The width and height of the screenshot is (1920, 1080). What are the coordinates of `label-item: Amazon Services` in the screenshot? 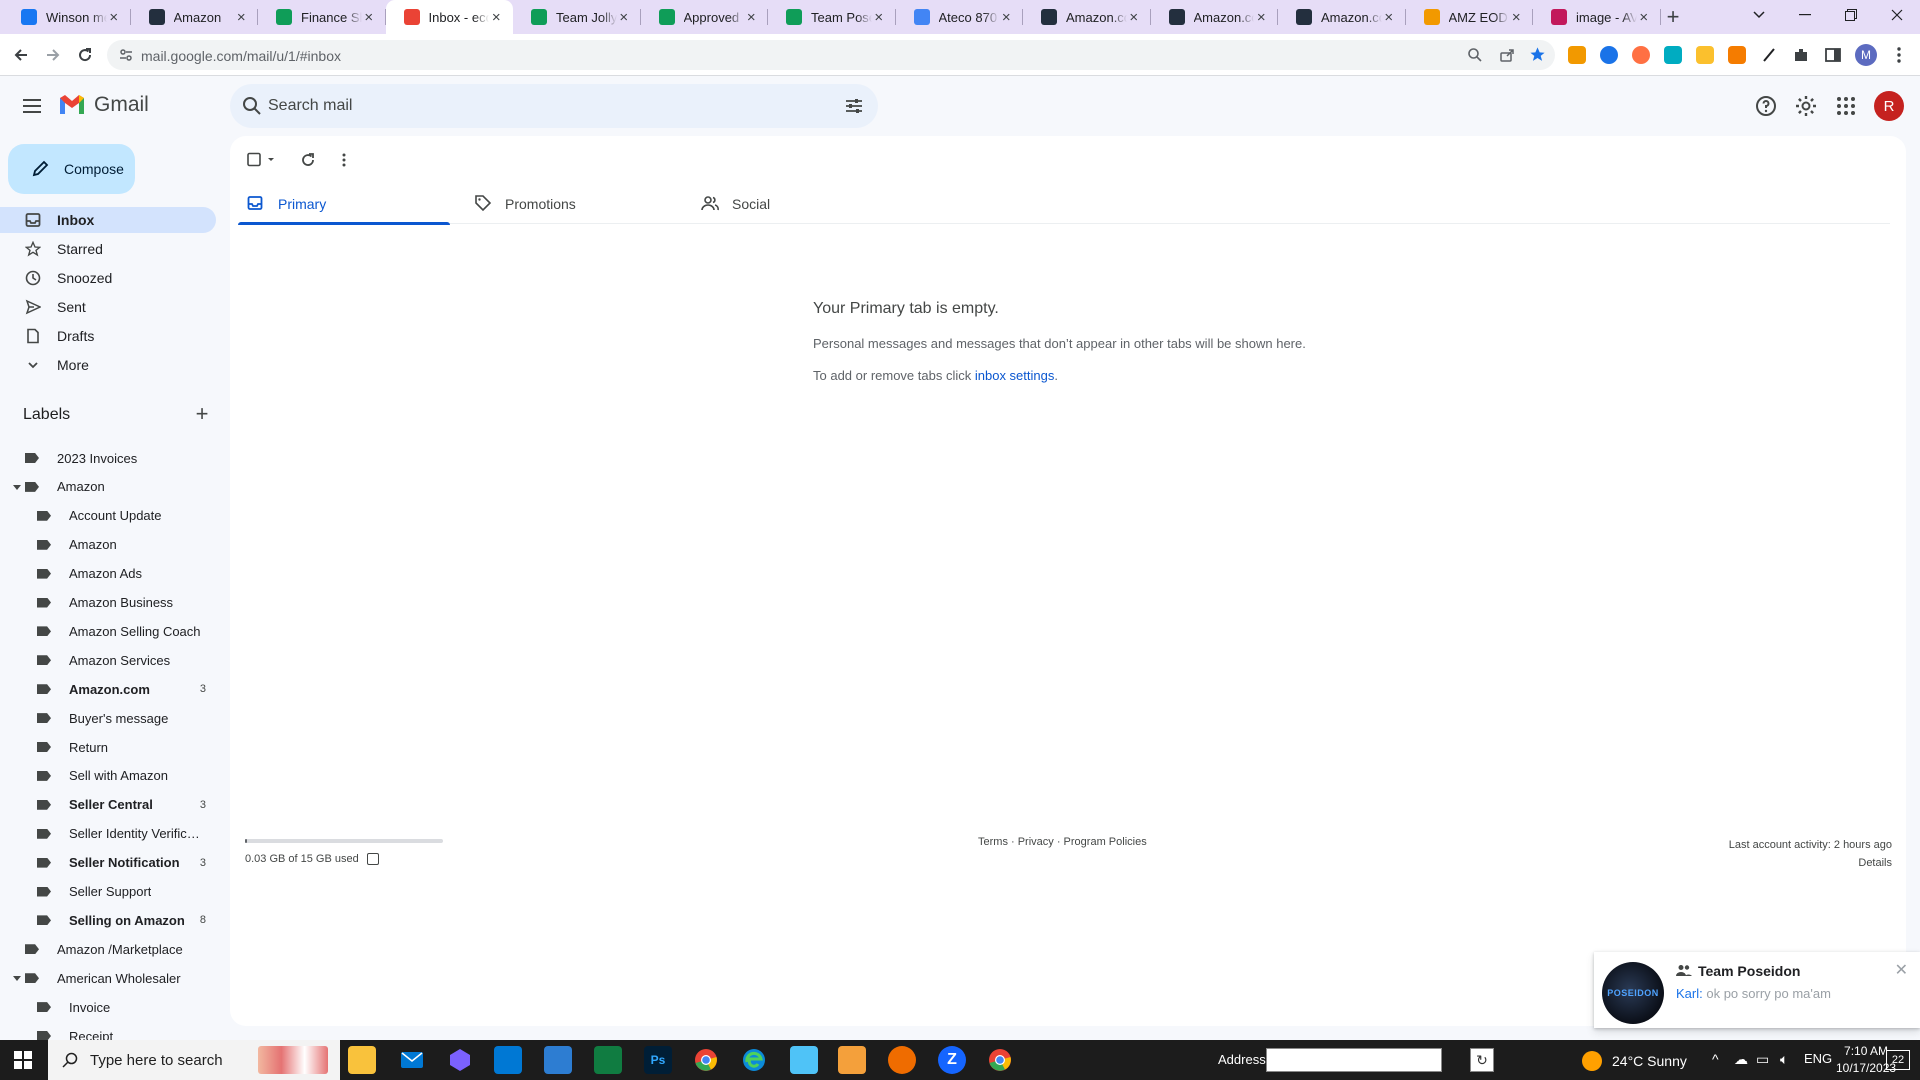 It's located at (105, 660).